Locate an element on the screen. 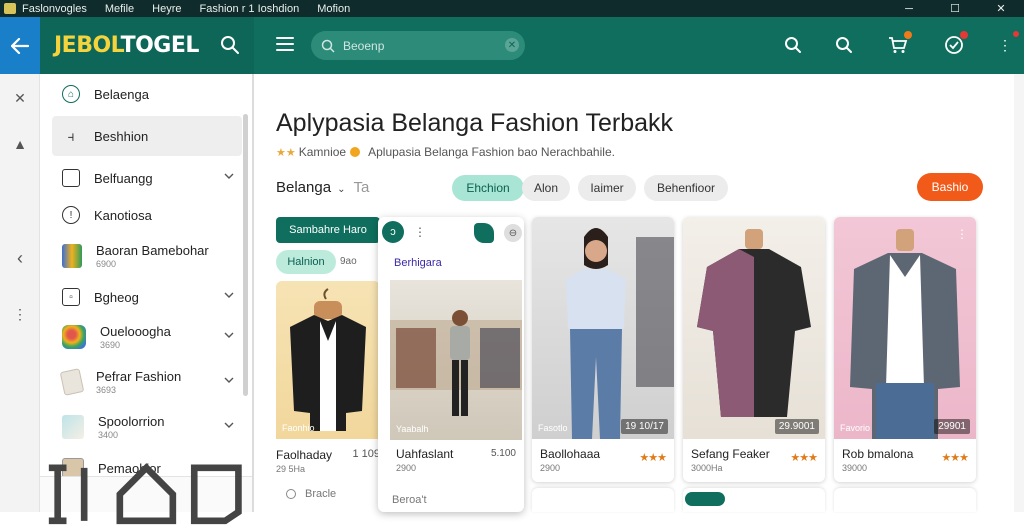  back-button is located at coordinates (20, 45).